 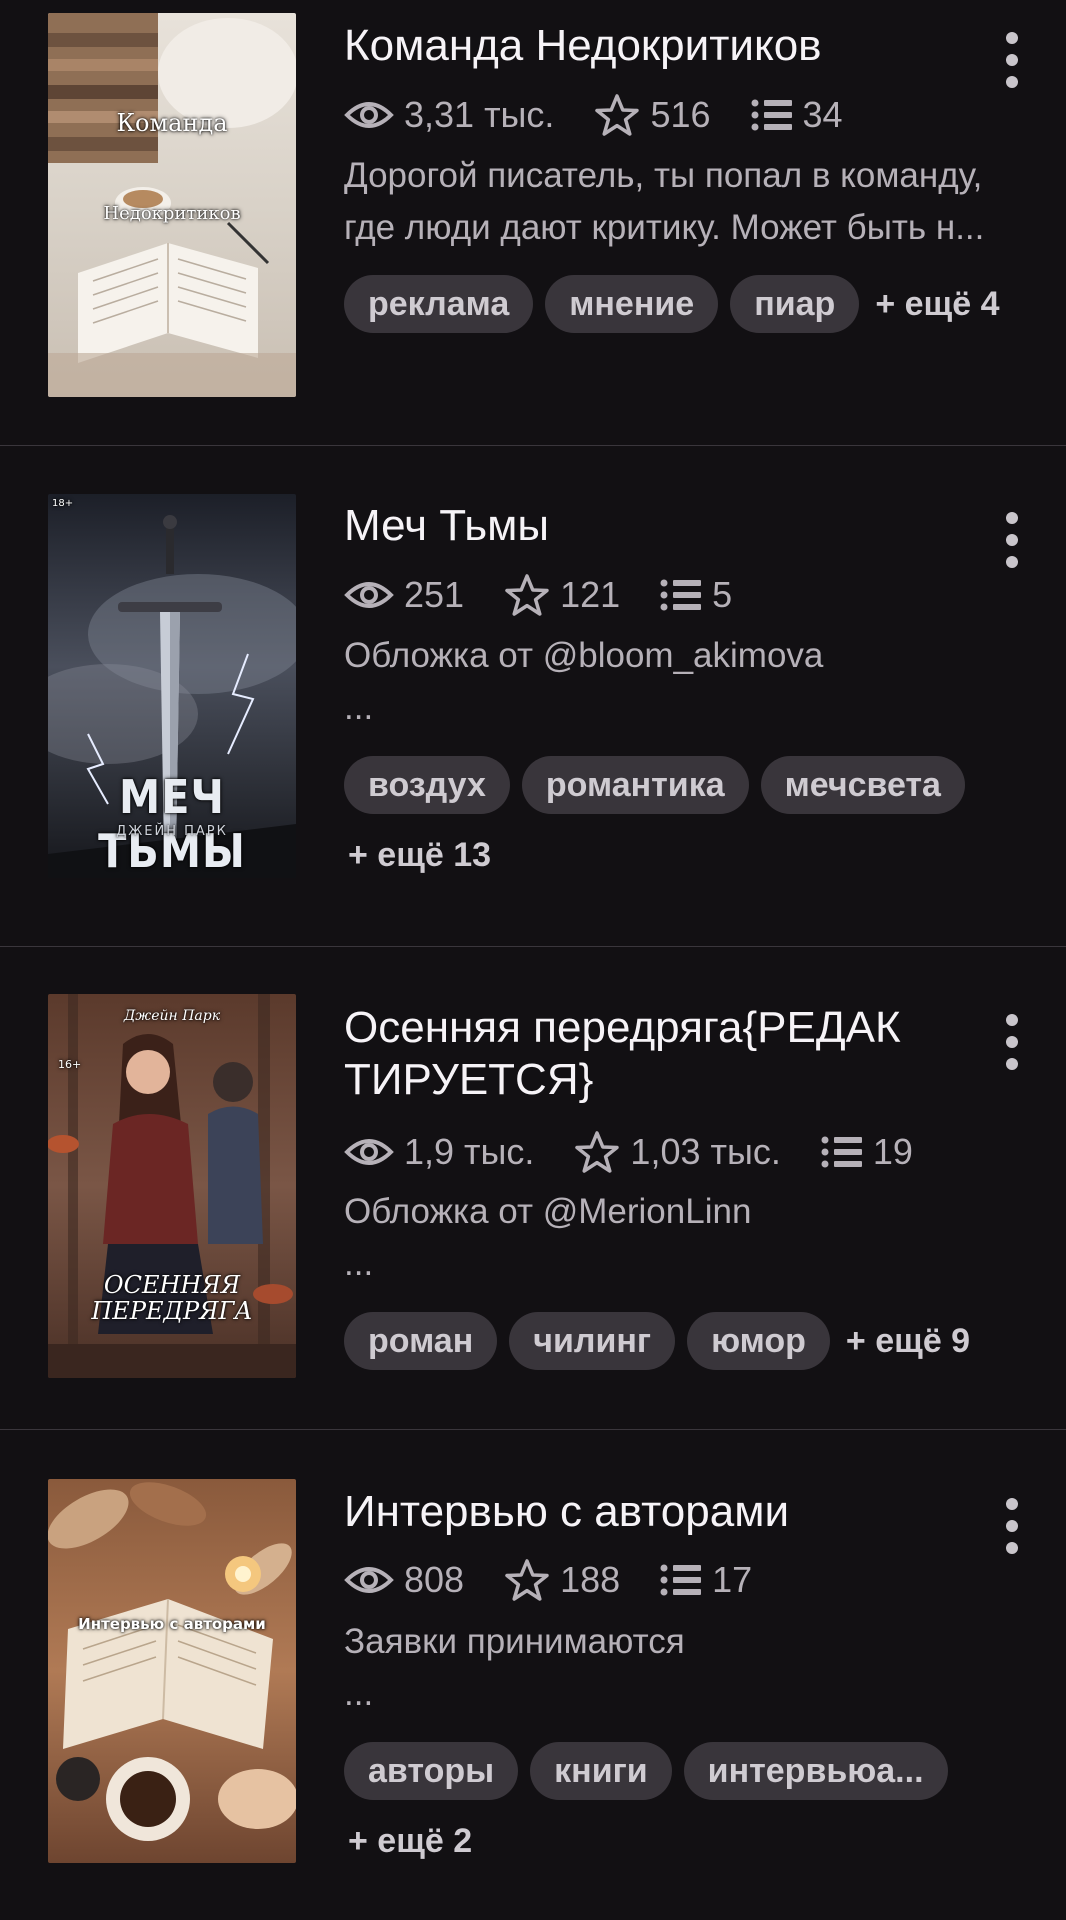 I want to click on story-cover: Джейн Парк 16+ ОСЕННЯЯ ПЕРЕДРЯГА, so click(x=172, y=1186).